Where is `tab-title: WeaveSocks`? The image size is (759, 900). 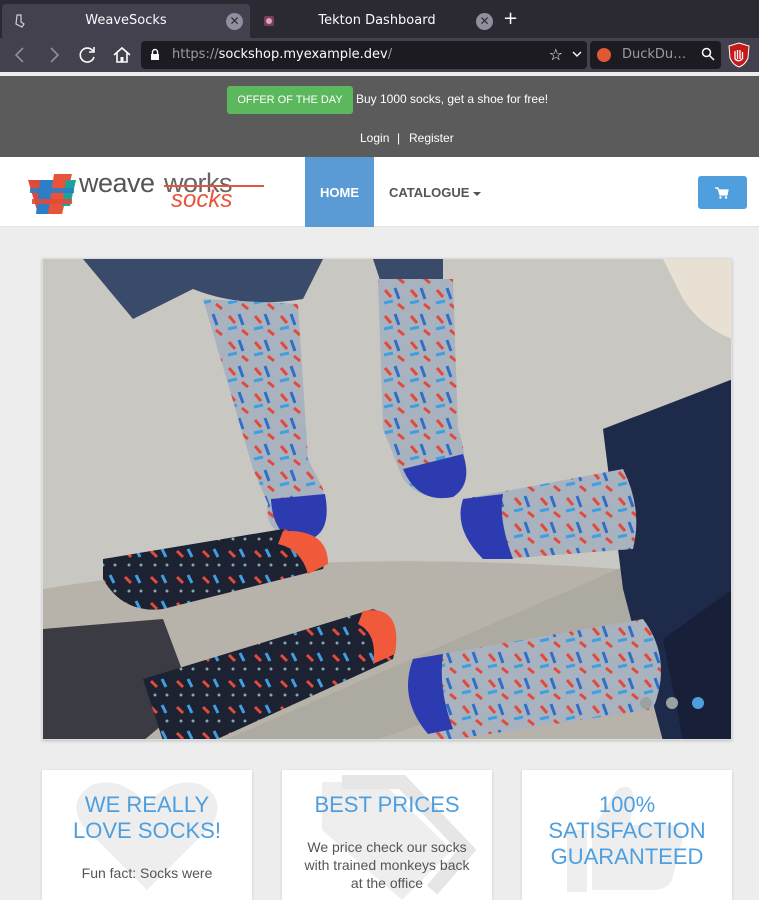 tab-title: WeaveSocks is located at coordinates (126, 20).